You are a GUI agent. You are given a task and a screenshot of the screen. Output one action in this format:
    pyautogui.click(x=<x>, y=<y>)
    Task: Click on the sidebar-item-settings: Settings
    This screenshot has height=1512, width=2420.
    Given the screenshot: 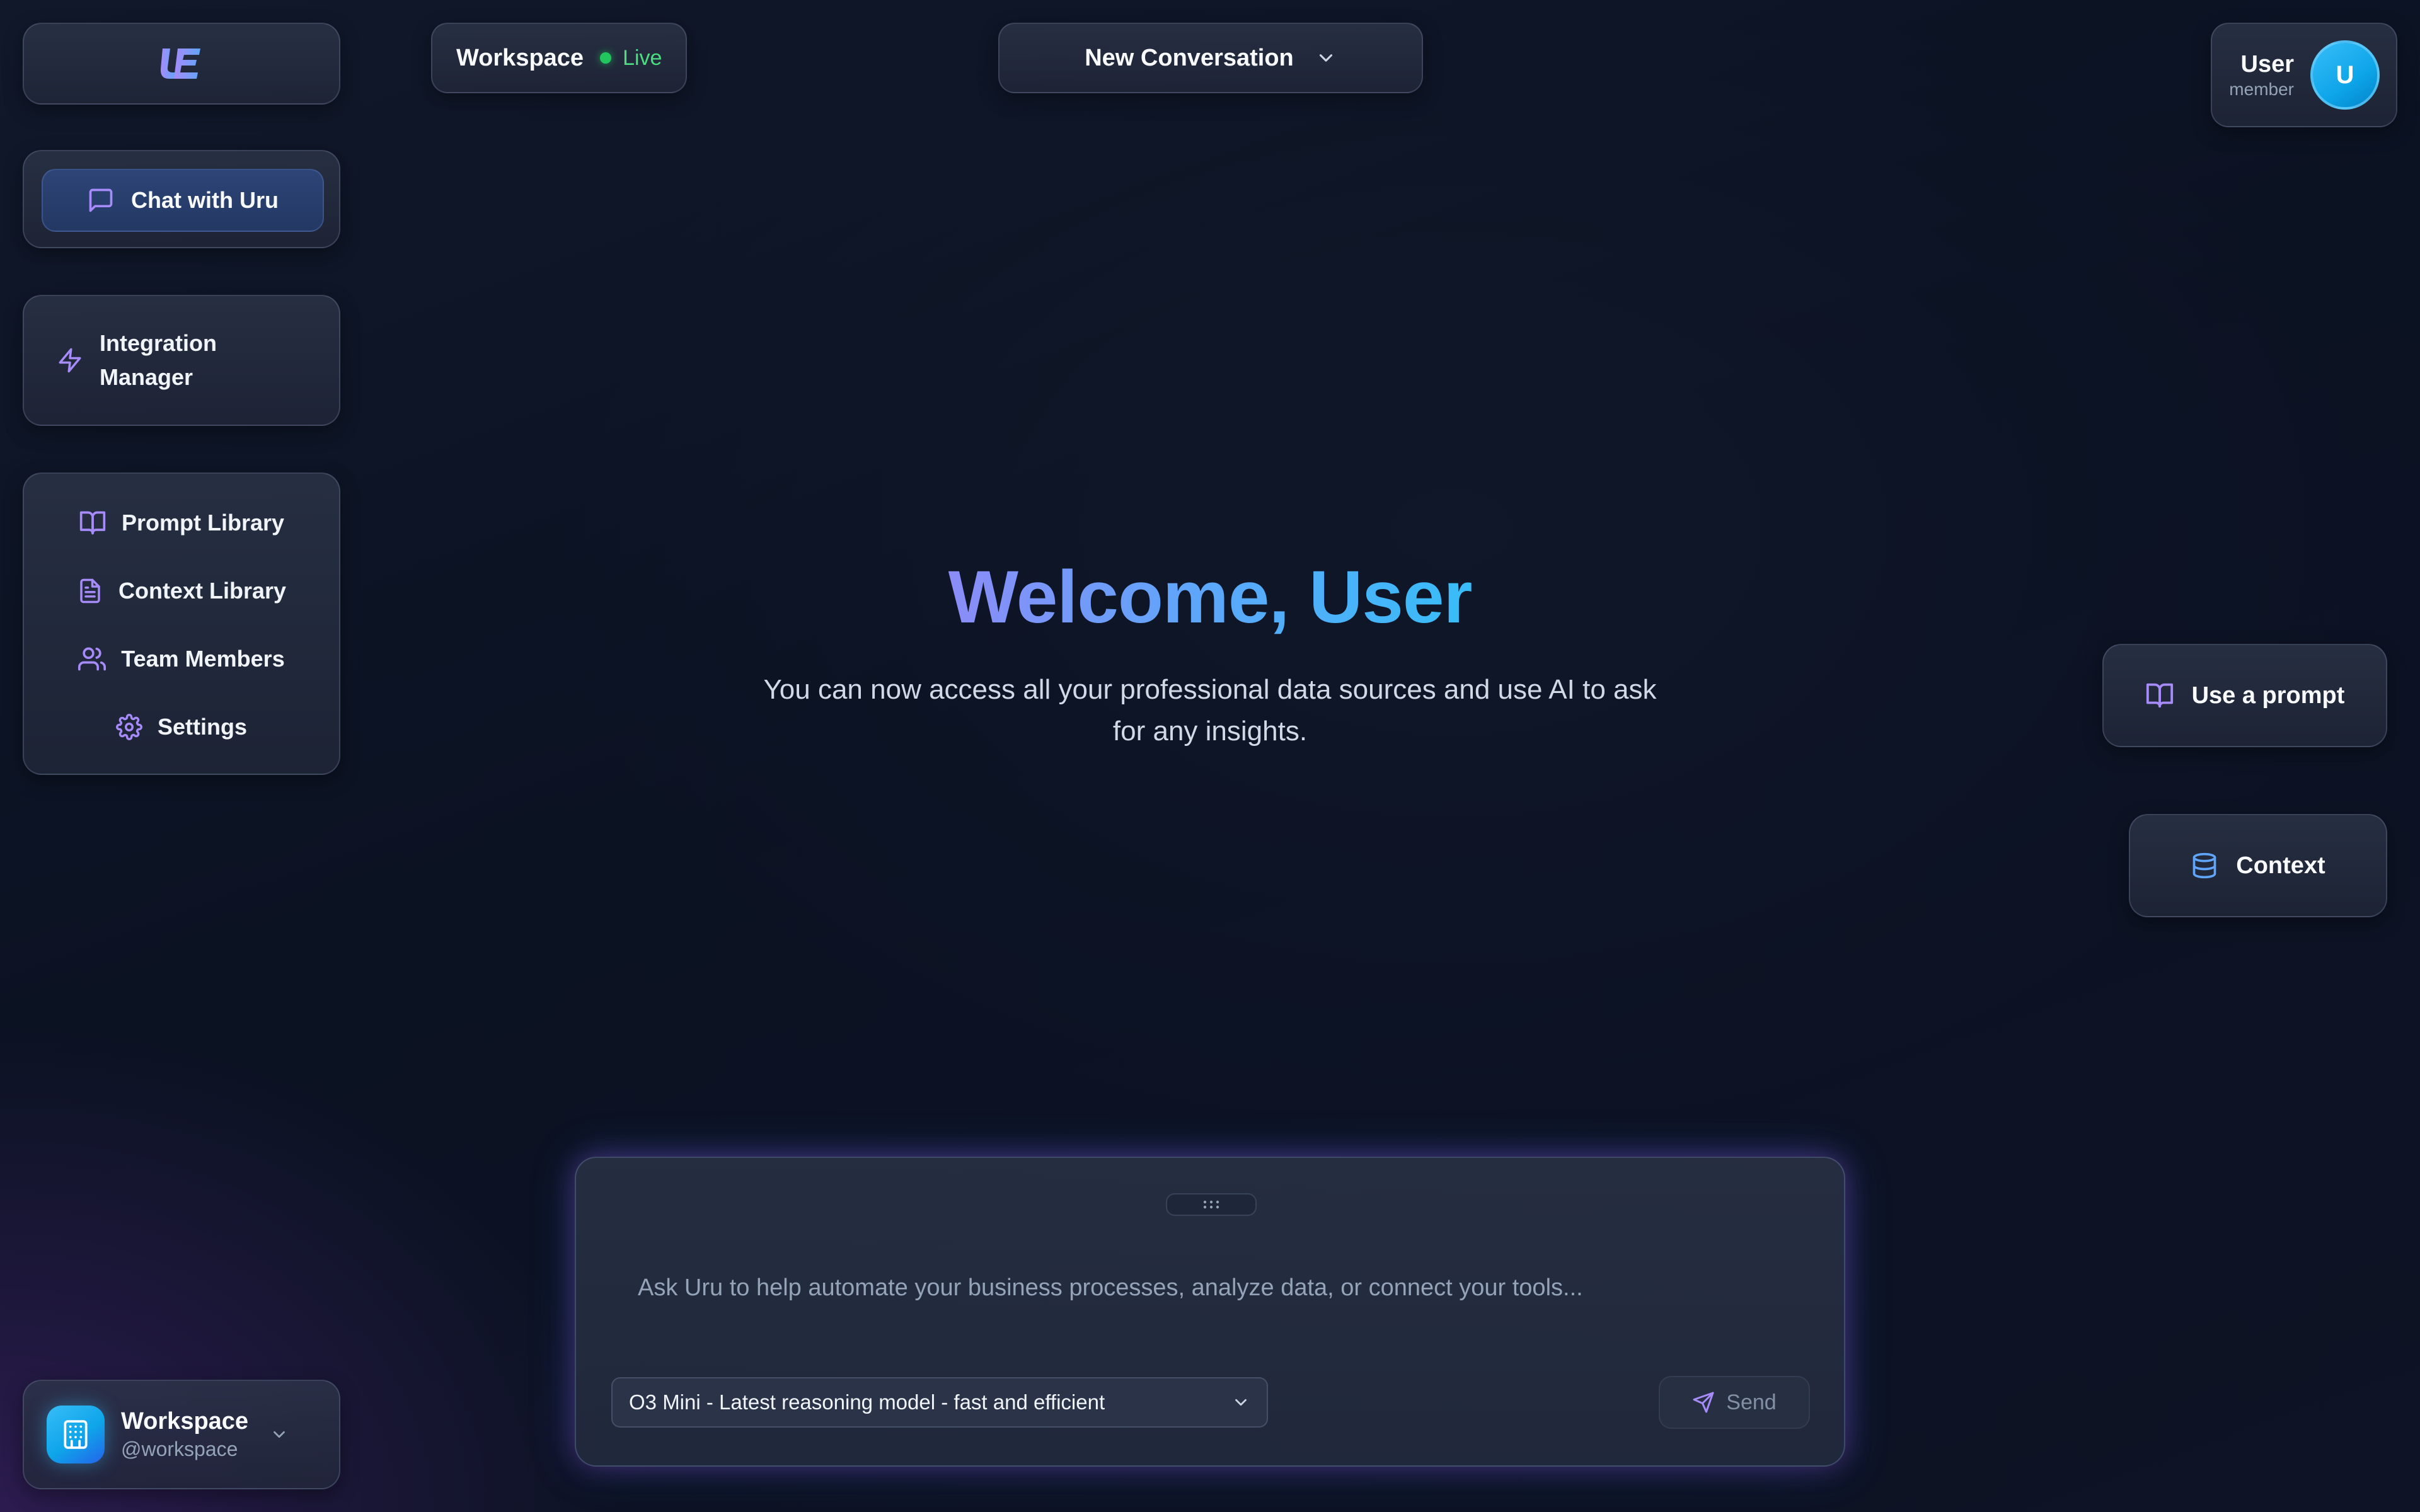 What is the action you would take?
    pyautogui.click(x=181, y=727)
    